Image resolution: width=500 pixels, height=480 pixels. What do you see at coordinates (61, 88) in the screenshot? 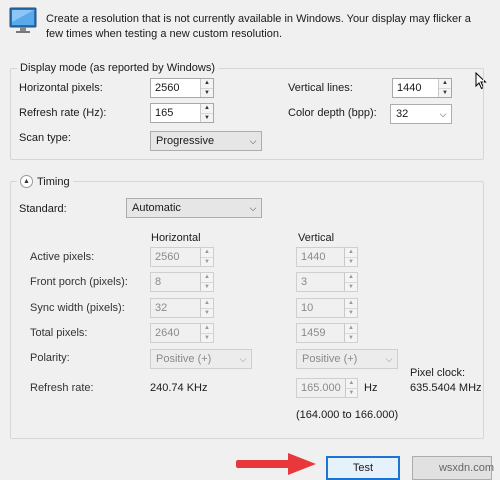
I see `horizontal-pixels-label: Horizontal pixels:` at bounding box center [61, 88].